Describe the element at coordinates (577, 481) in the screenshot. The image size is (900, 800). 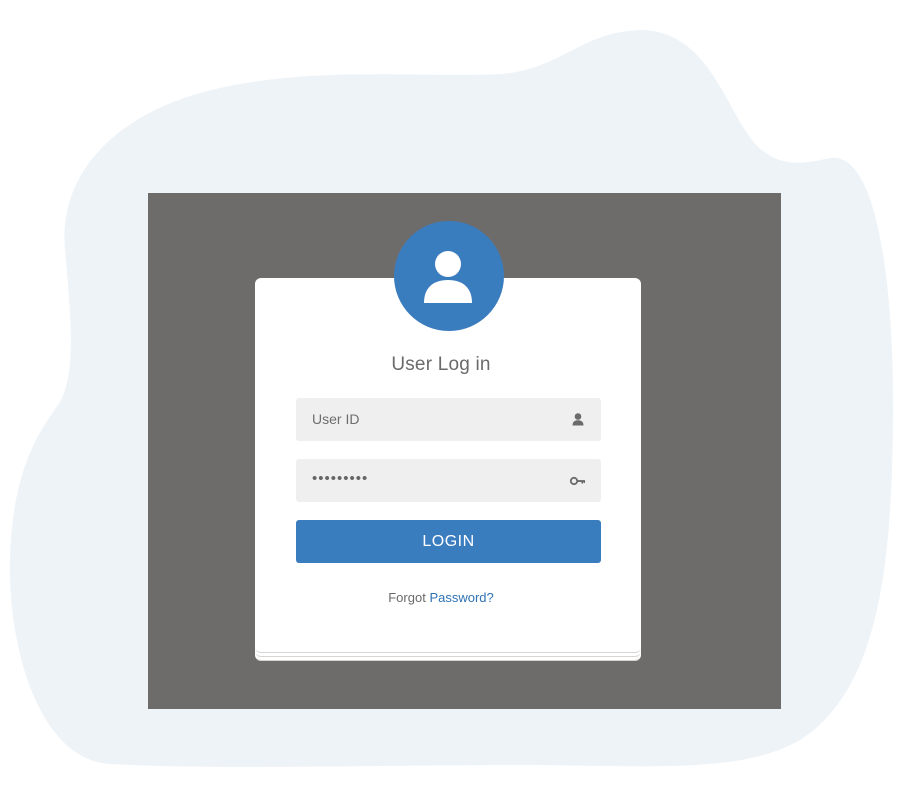
I see `key-icon` at that location.